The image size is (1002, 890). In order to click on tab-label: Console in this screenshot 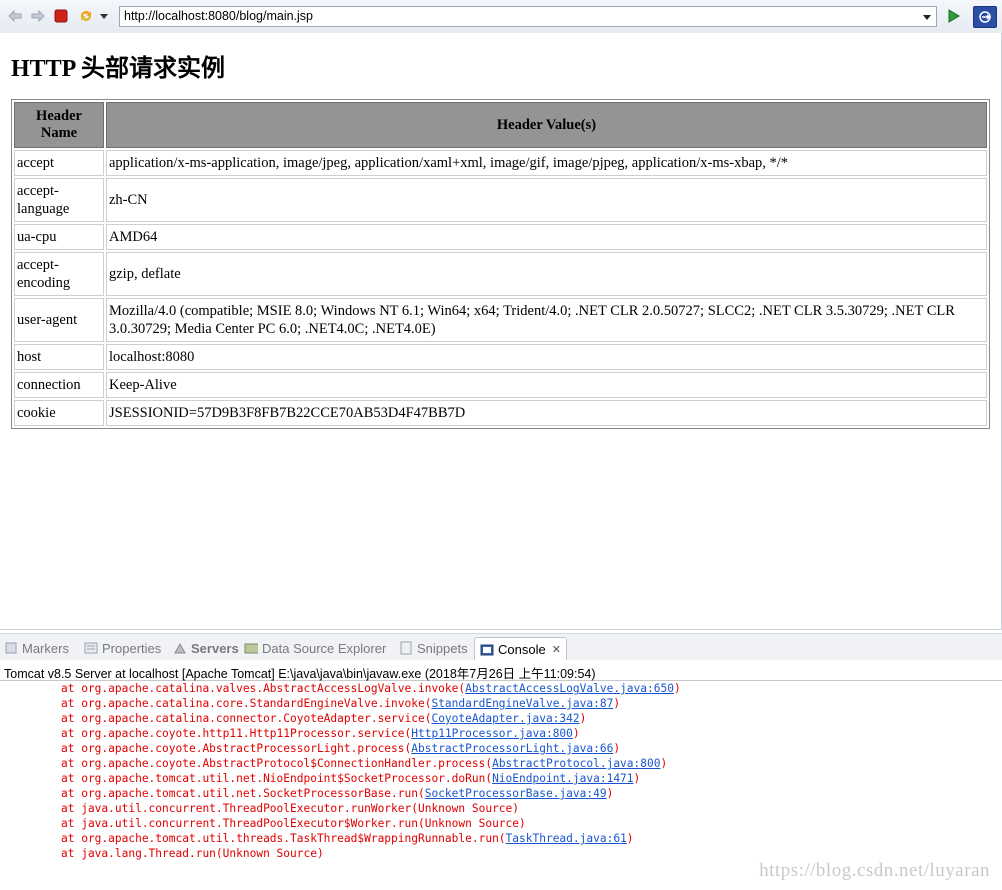, I will do `click(522, 649)`.